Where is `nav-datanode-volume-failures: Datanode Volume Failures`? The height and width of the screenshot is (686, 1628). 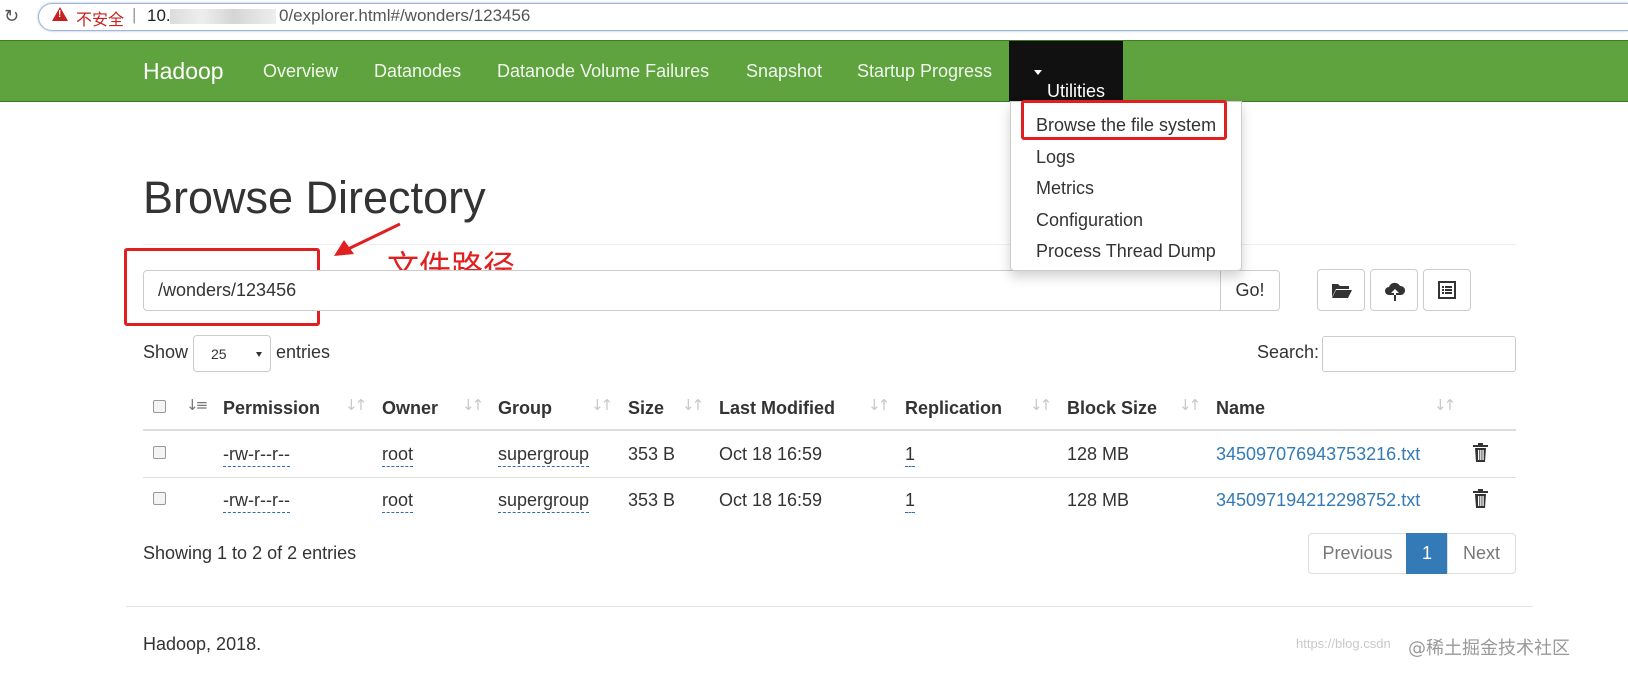
nav-datanode-volume-failures: Datanode Volume Failures is located at coordinates (603, 71).